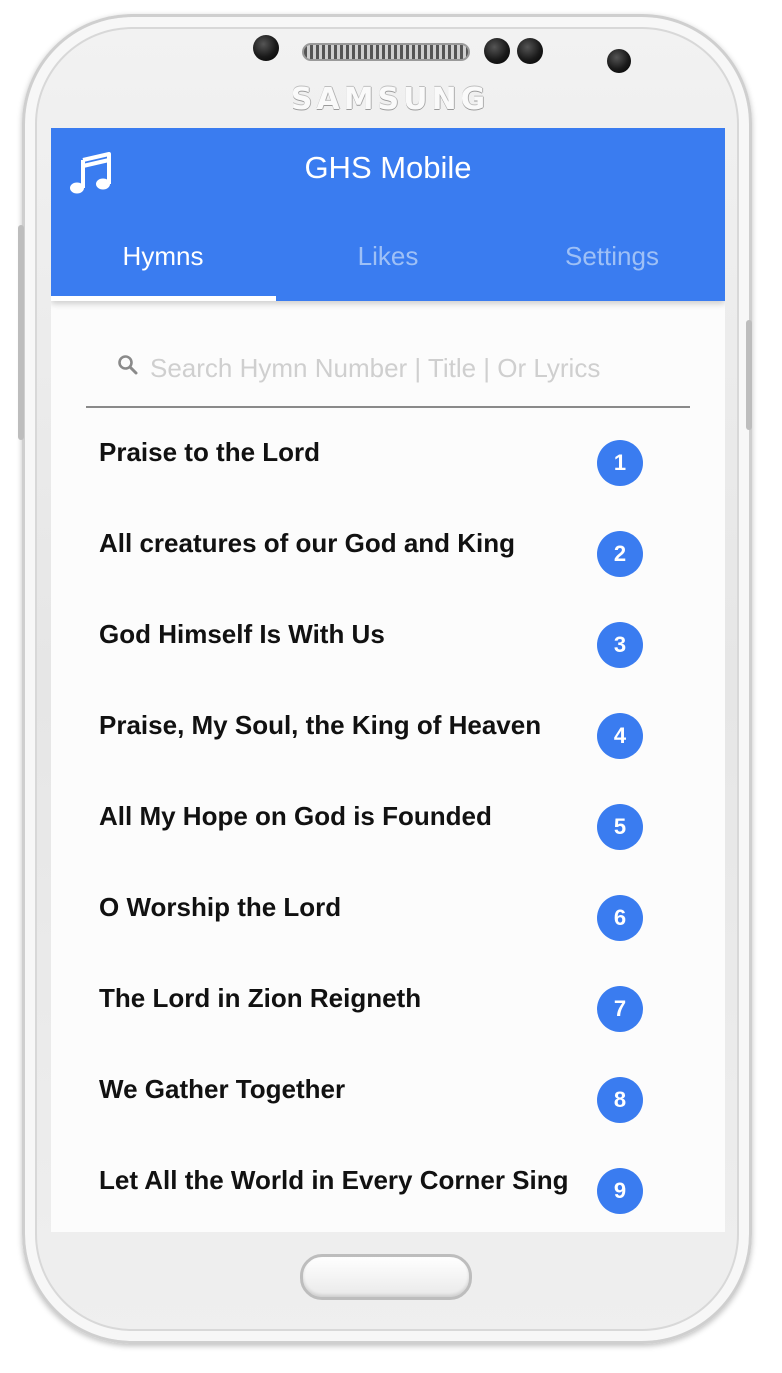 The width and height of the screenshot is (782, 1373). Describe the element at coordinates (620, 1100) in the screenshot. I see `hymn-number-badge: 8` at that location.